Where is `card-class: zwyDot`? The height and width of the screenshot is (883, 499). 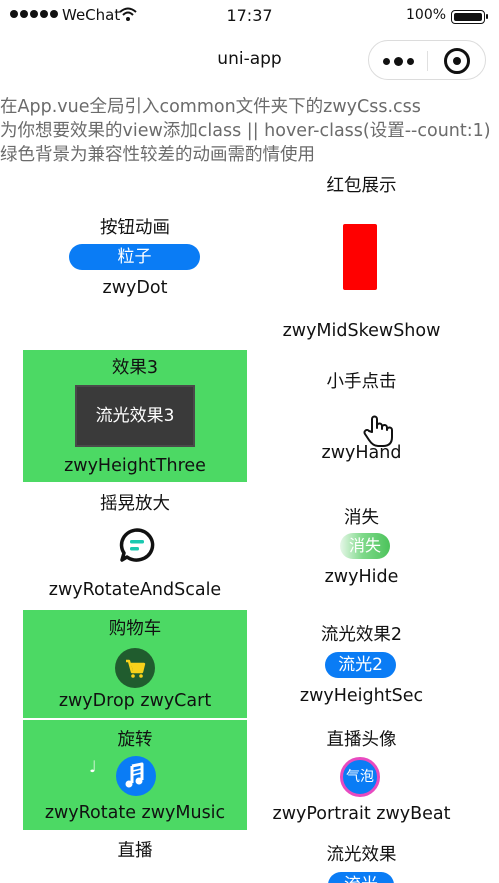
card-class: zwyDot is located at coordinates (135, 288).